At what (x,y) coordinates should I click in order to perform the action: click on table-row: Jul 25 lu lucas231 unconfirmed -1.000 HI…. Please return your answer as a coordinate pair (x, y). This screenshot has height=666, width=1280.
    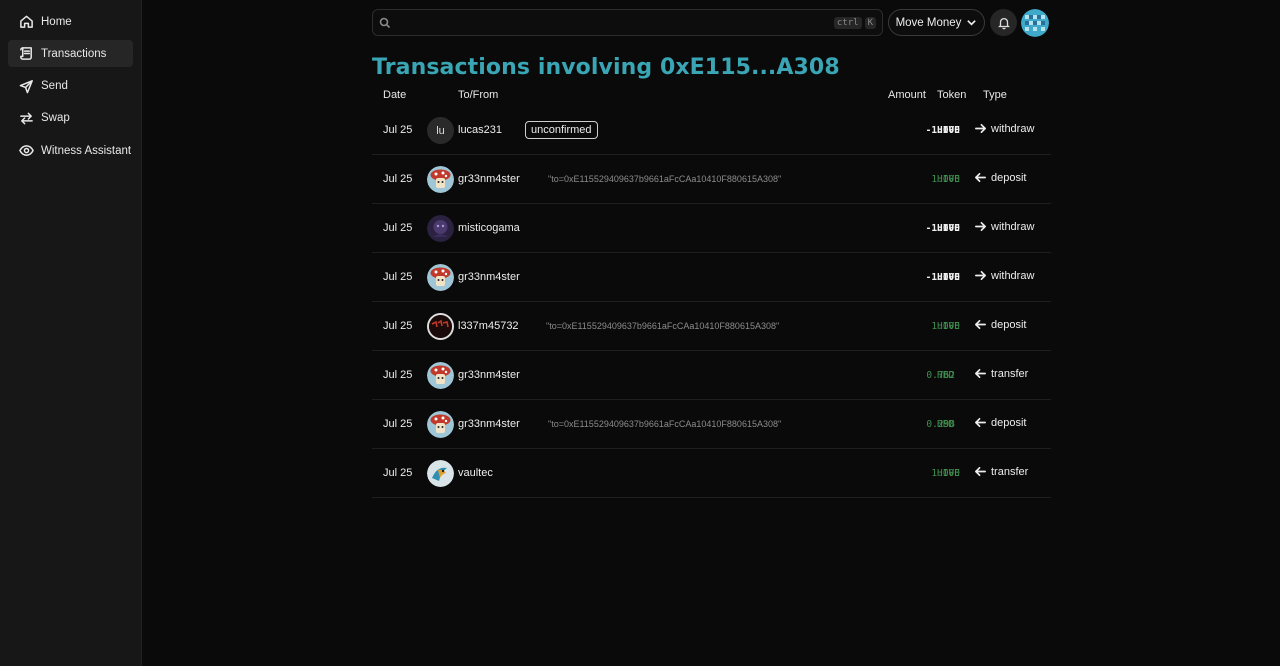
    Looking at the image, I should click on (711, 130).